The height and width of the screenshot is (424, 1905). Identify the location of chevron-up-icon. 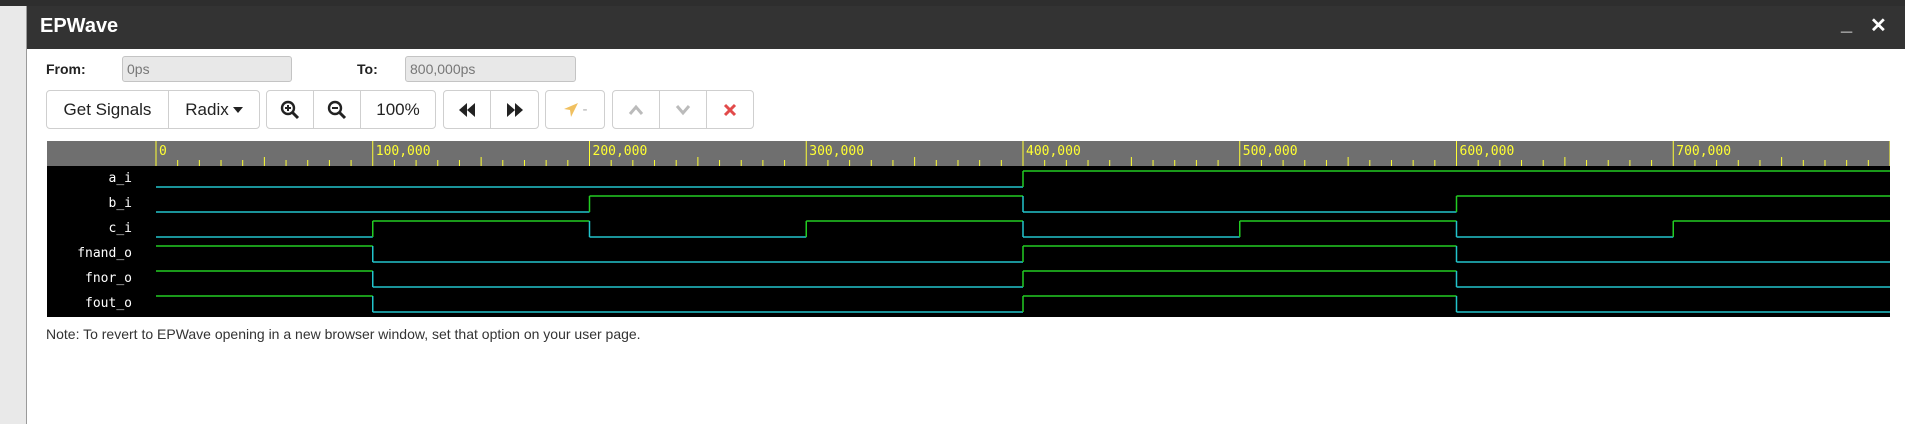
(636, 109).